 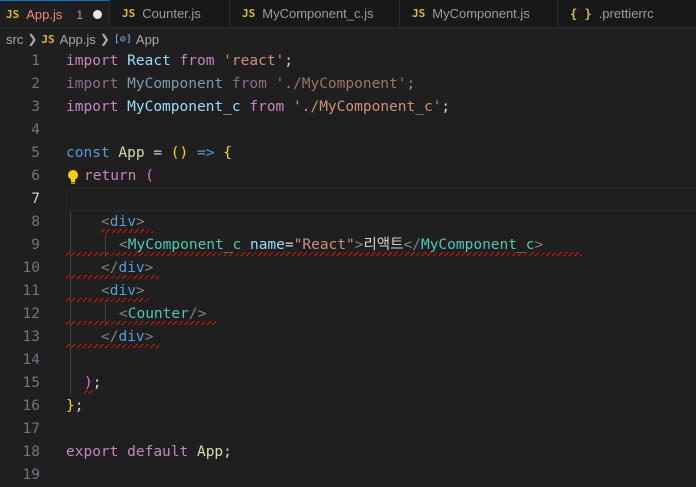 What do you see at coordinates (348, 222) in the screenshot?
I see `code-line: 8 <div>` at bounding box center [348, 222].